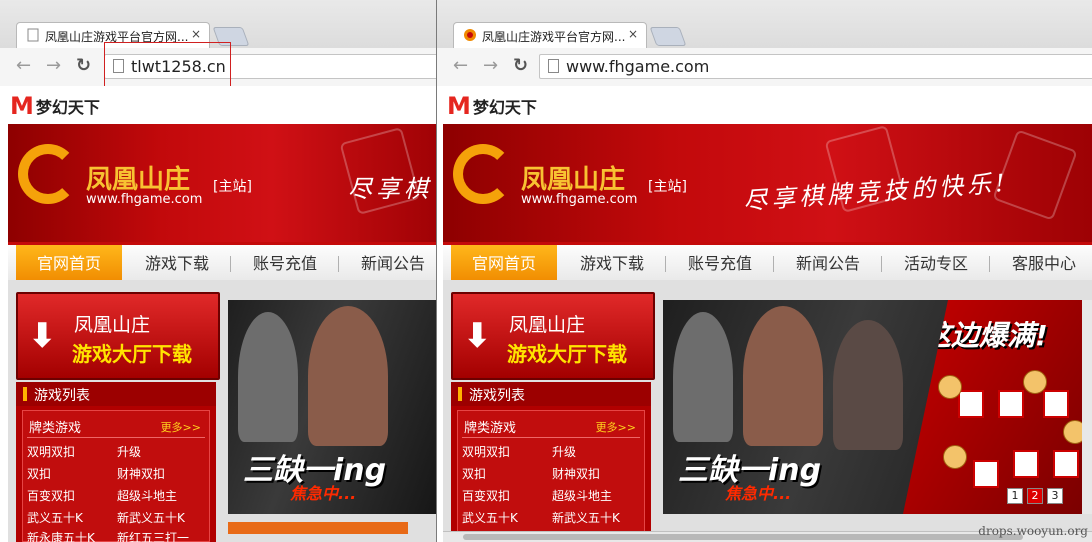  Describe the element at coordinates (767, 183) in the screenshot. I see `site-banner: 凤凰山庄 [主站] www.fhgame.com 尽享棋牌竞技的快乐!` at that location.